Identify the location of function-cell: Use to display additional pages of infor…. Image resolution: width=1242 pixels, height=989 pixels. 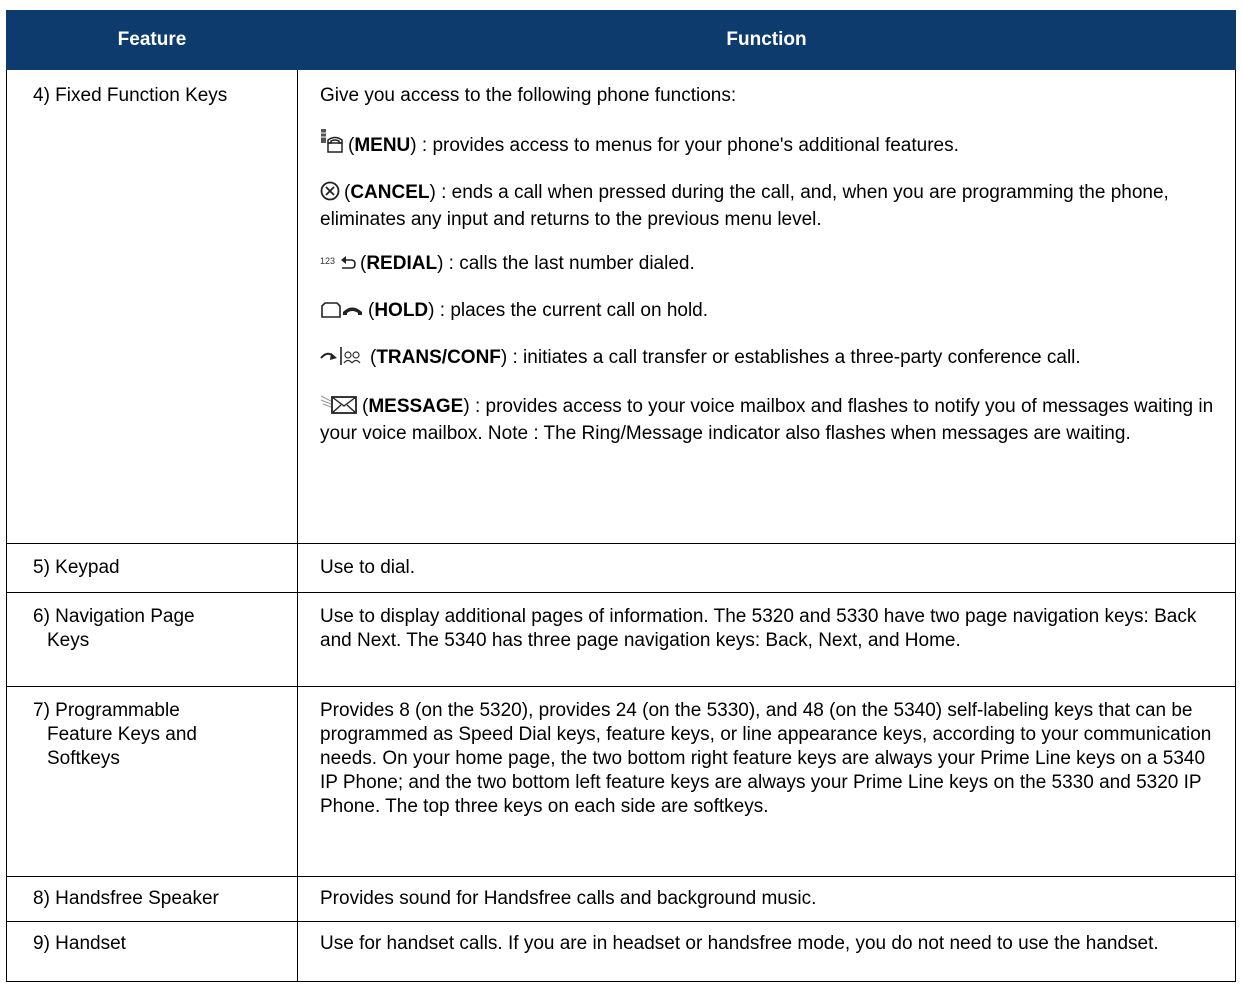
(766, 639).